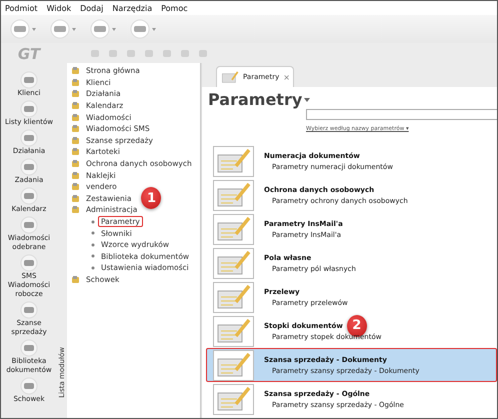 Image resolution: width=498 pixels, height=419 pixels. Describe the element at coordinates (92, 8) in the screenshot. I see `menu-item: Dodaj` at that location.